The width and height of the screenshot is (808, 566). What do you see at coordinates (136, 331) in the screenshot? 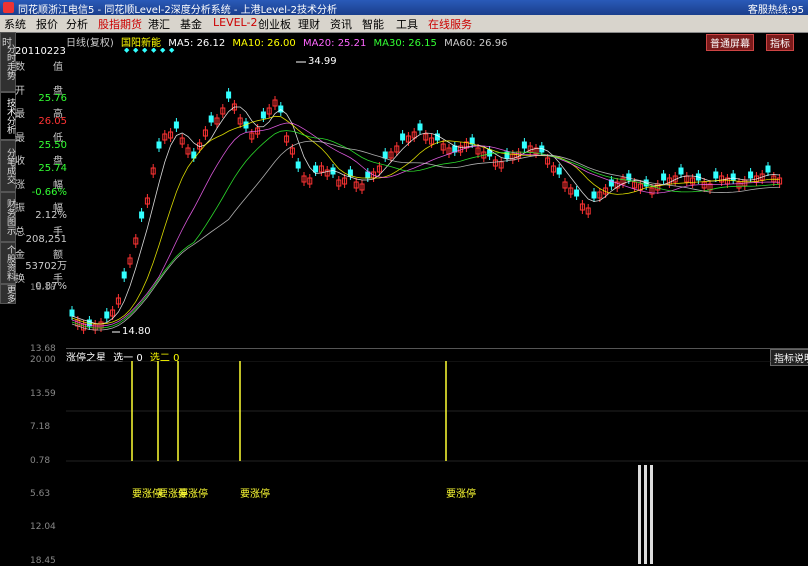
I see `annotation-low: 14.80` at bounding box center [136, 331].